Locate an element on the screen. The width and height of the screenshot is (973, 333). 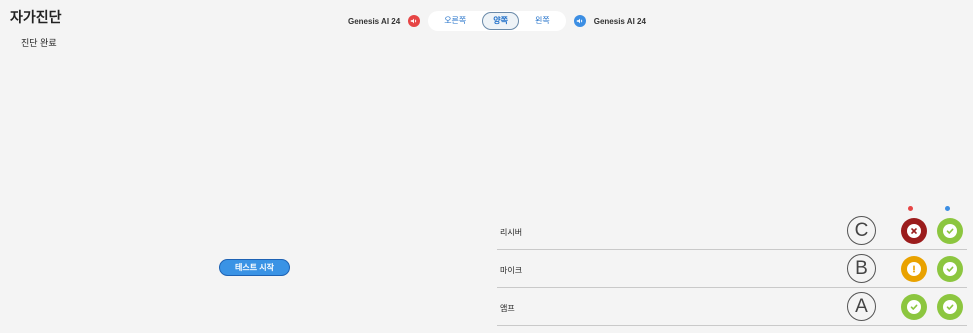
row-divider is located at coordinates (732, 325).